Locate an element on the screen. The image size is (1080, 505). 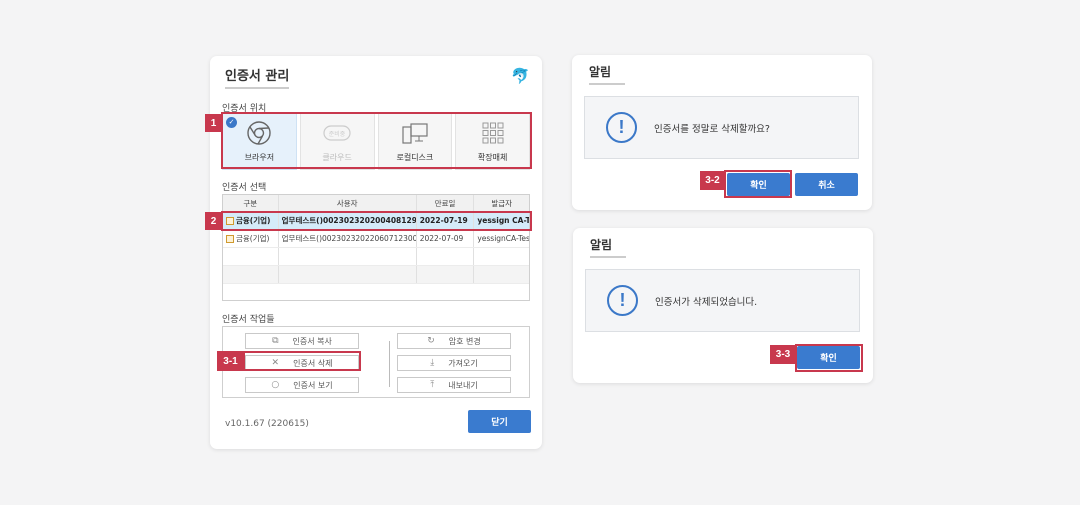
select-section-label: 인증서 선택 is located at coordinates (244, 188).